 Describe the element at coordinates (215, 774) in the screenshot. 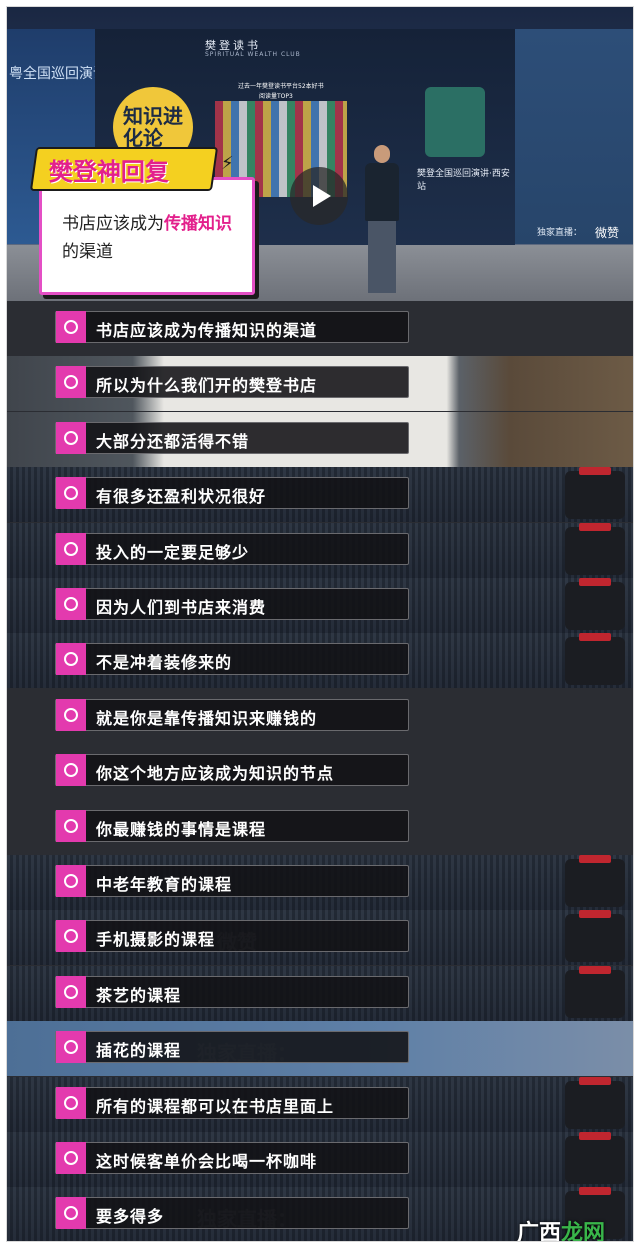

I see `subtitle-text: 你这个地方应该成为知识的节点` at that location.